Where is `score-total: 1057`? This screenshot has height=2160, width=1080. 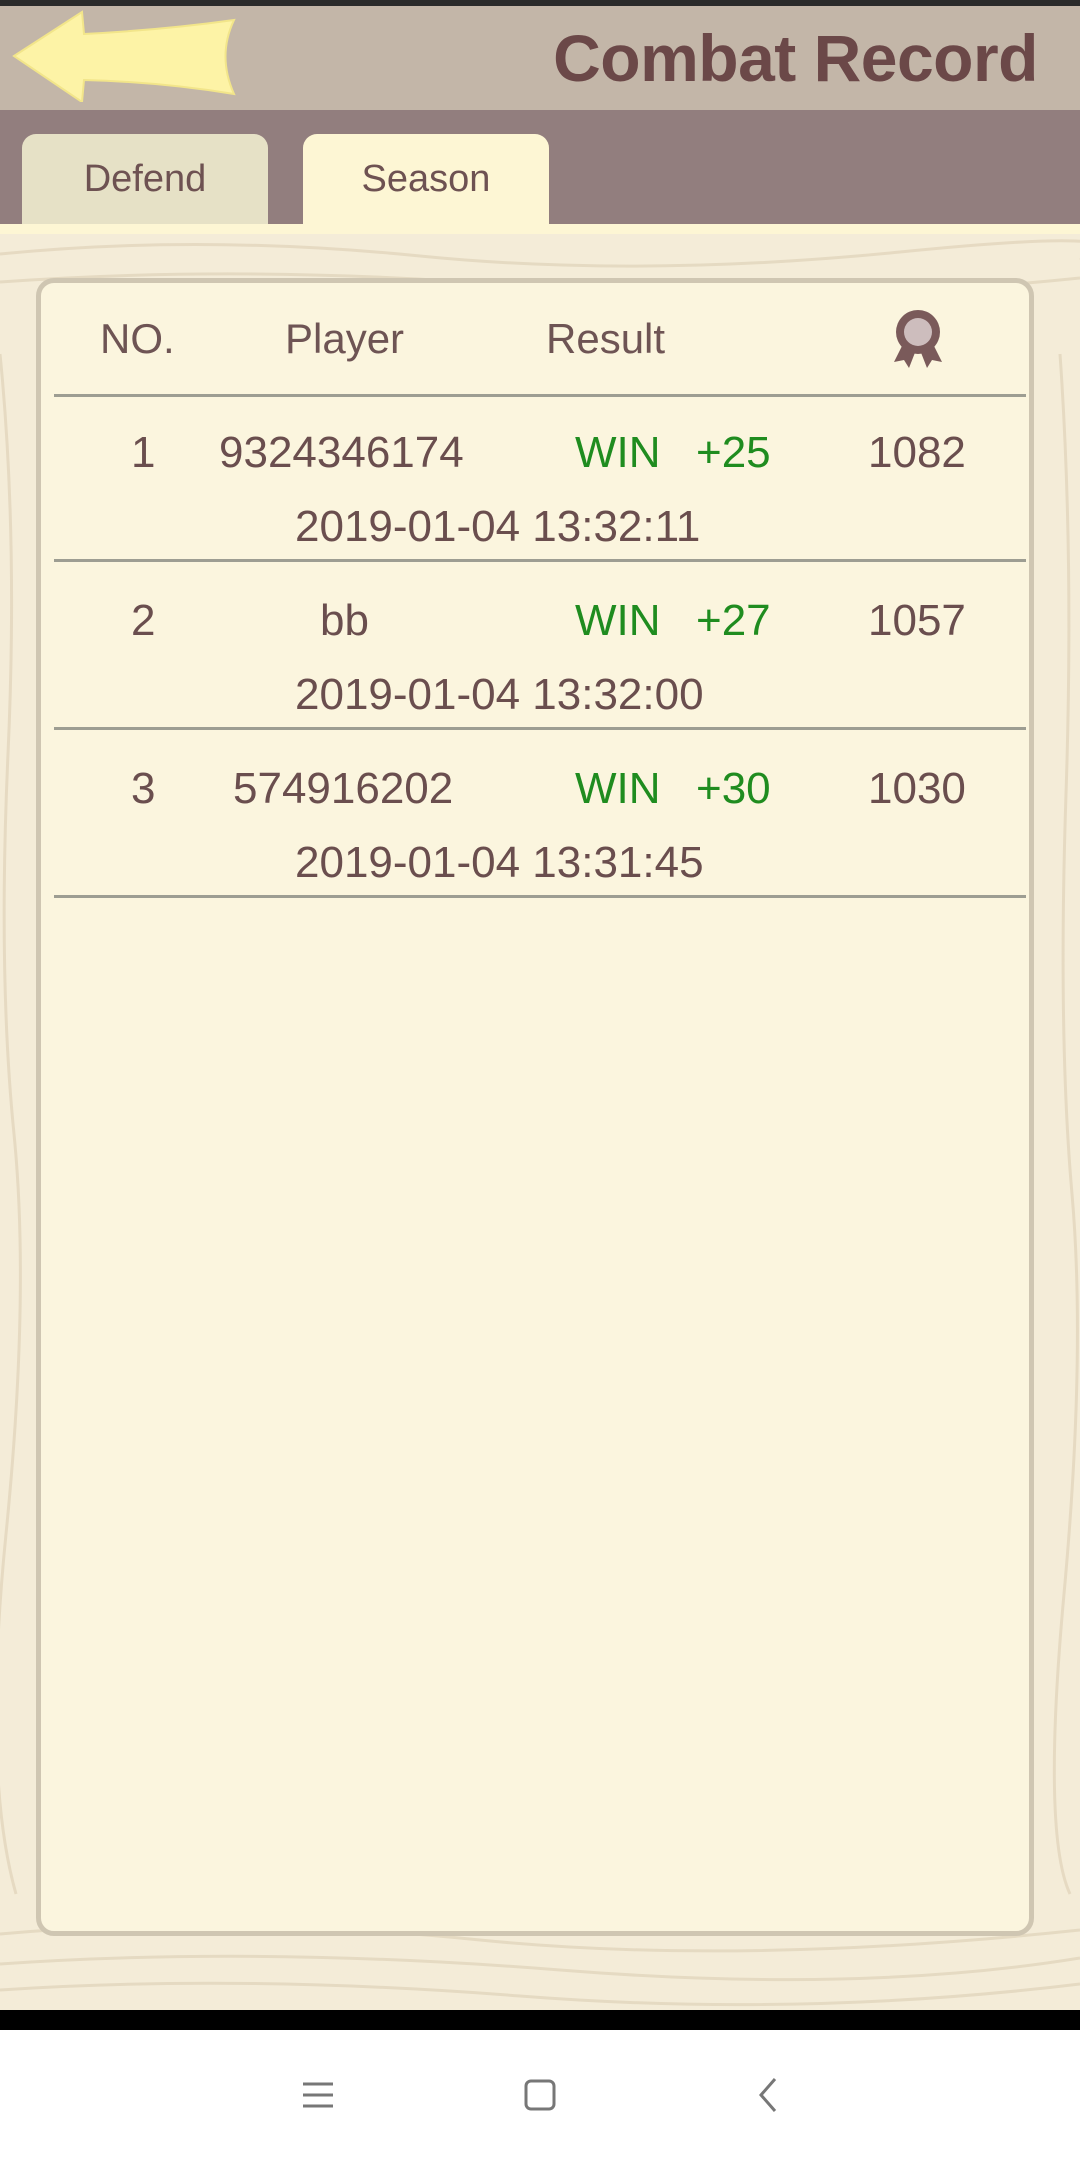
score-total: 1057 is located at coordinates (917, 620).